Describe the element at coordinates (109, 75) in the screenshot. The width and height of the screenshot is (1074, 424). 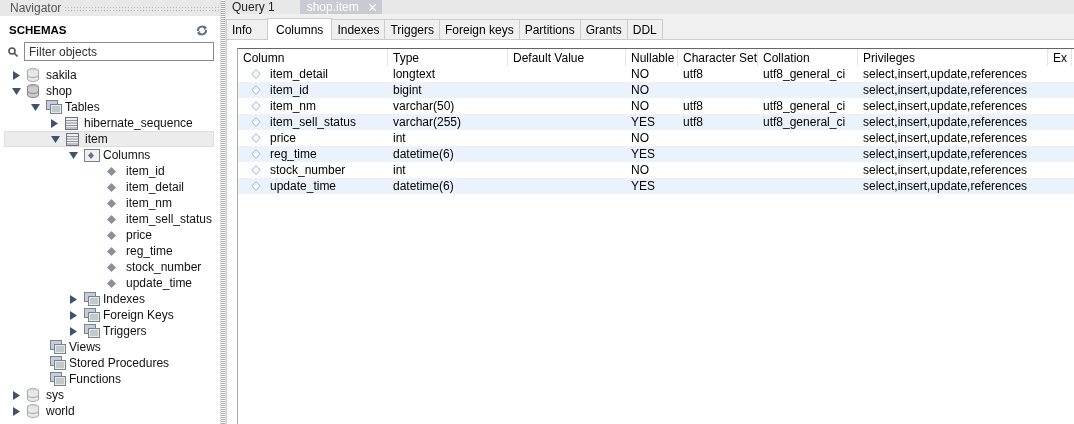
I see `tree-item: sakila` at that location.